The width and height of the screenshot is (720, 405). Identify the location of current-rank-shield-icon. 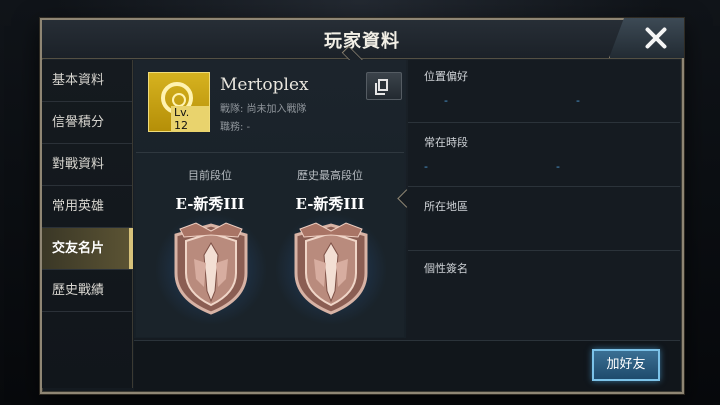
(211, 269).